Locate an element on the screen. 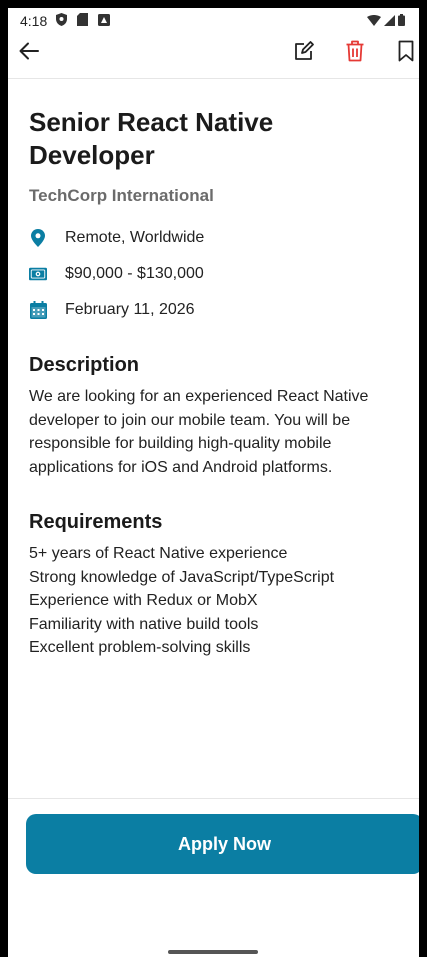 The image size is (427, 957). status-icons-left is located at coordinates (83, 22).